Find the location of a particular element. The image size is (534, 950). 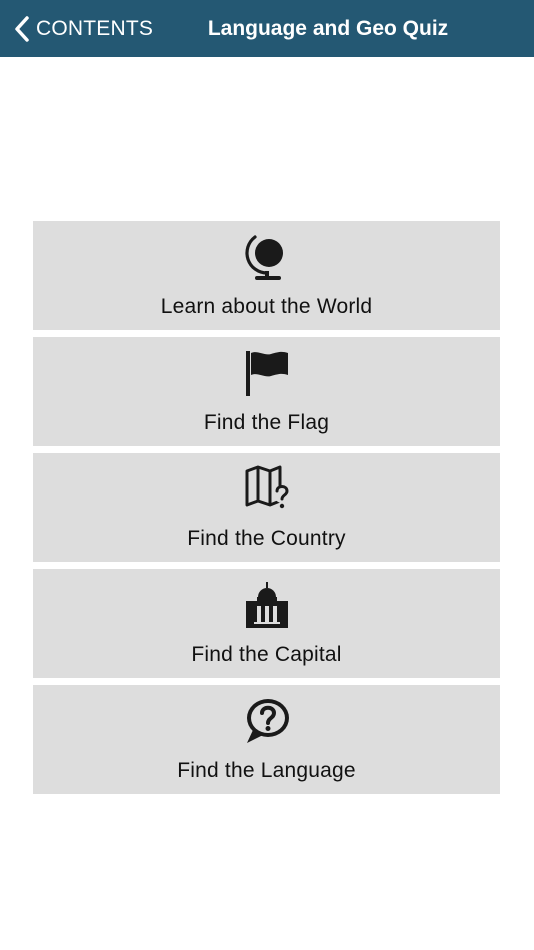

menu-item-label: Learn about the World is located at coordinates (266, 306).